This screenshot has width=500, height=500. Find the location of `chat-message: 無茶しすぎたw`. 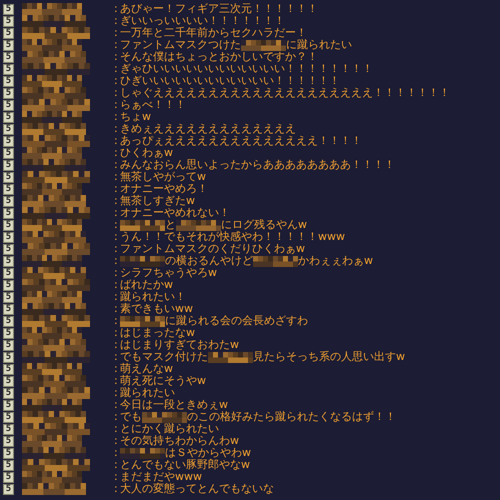

chat-message: 無茶しすぎたw is located at coordinates (157, 201).